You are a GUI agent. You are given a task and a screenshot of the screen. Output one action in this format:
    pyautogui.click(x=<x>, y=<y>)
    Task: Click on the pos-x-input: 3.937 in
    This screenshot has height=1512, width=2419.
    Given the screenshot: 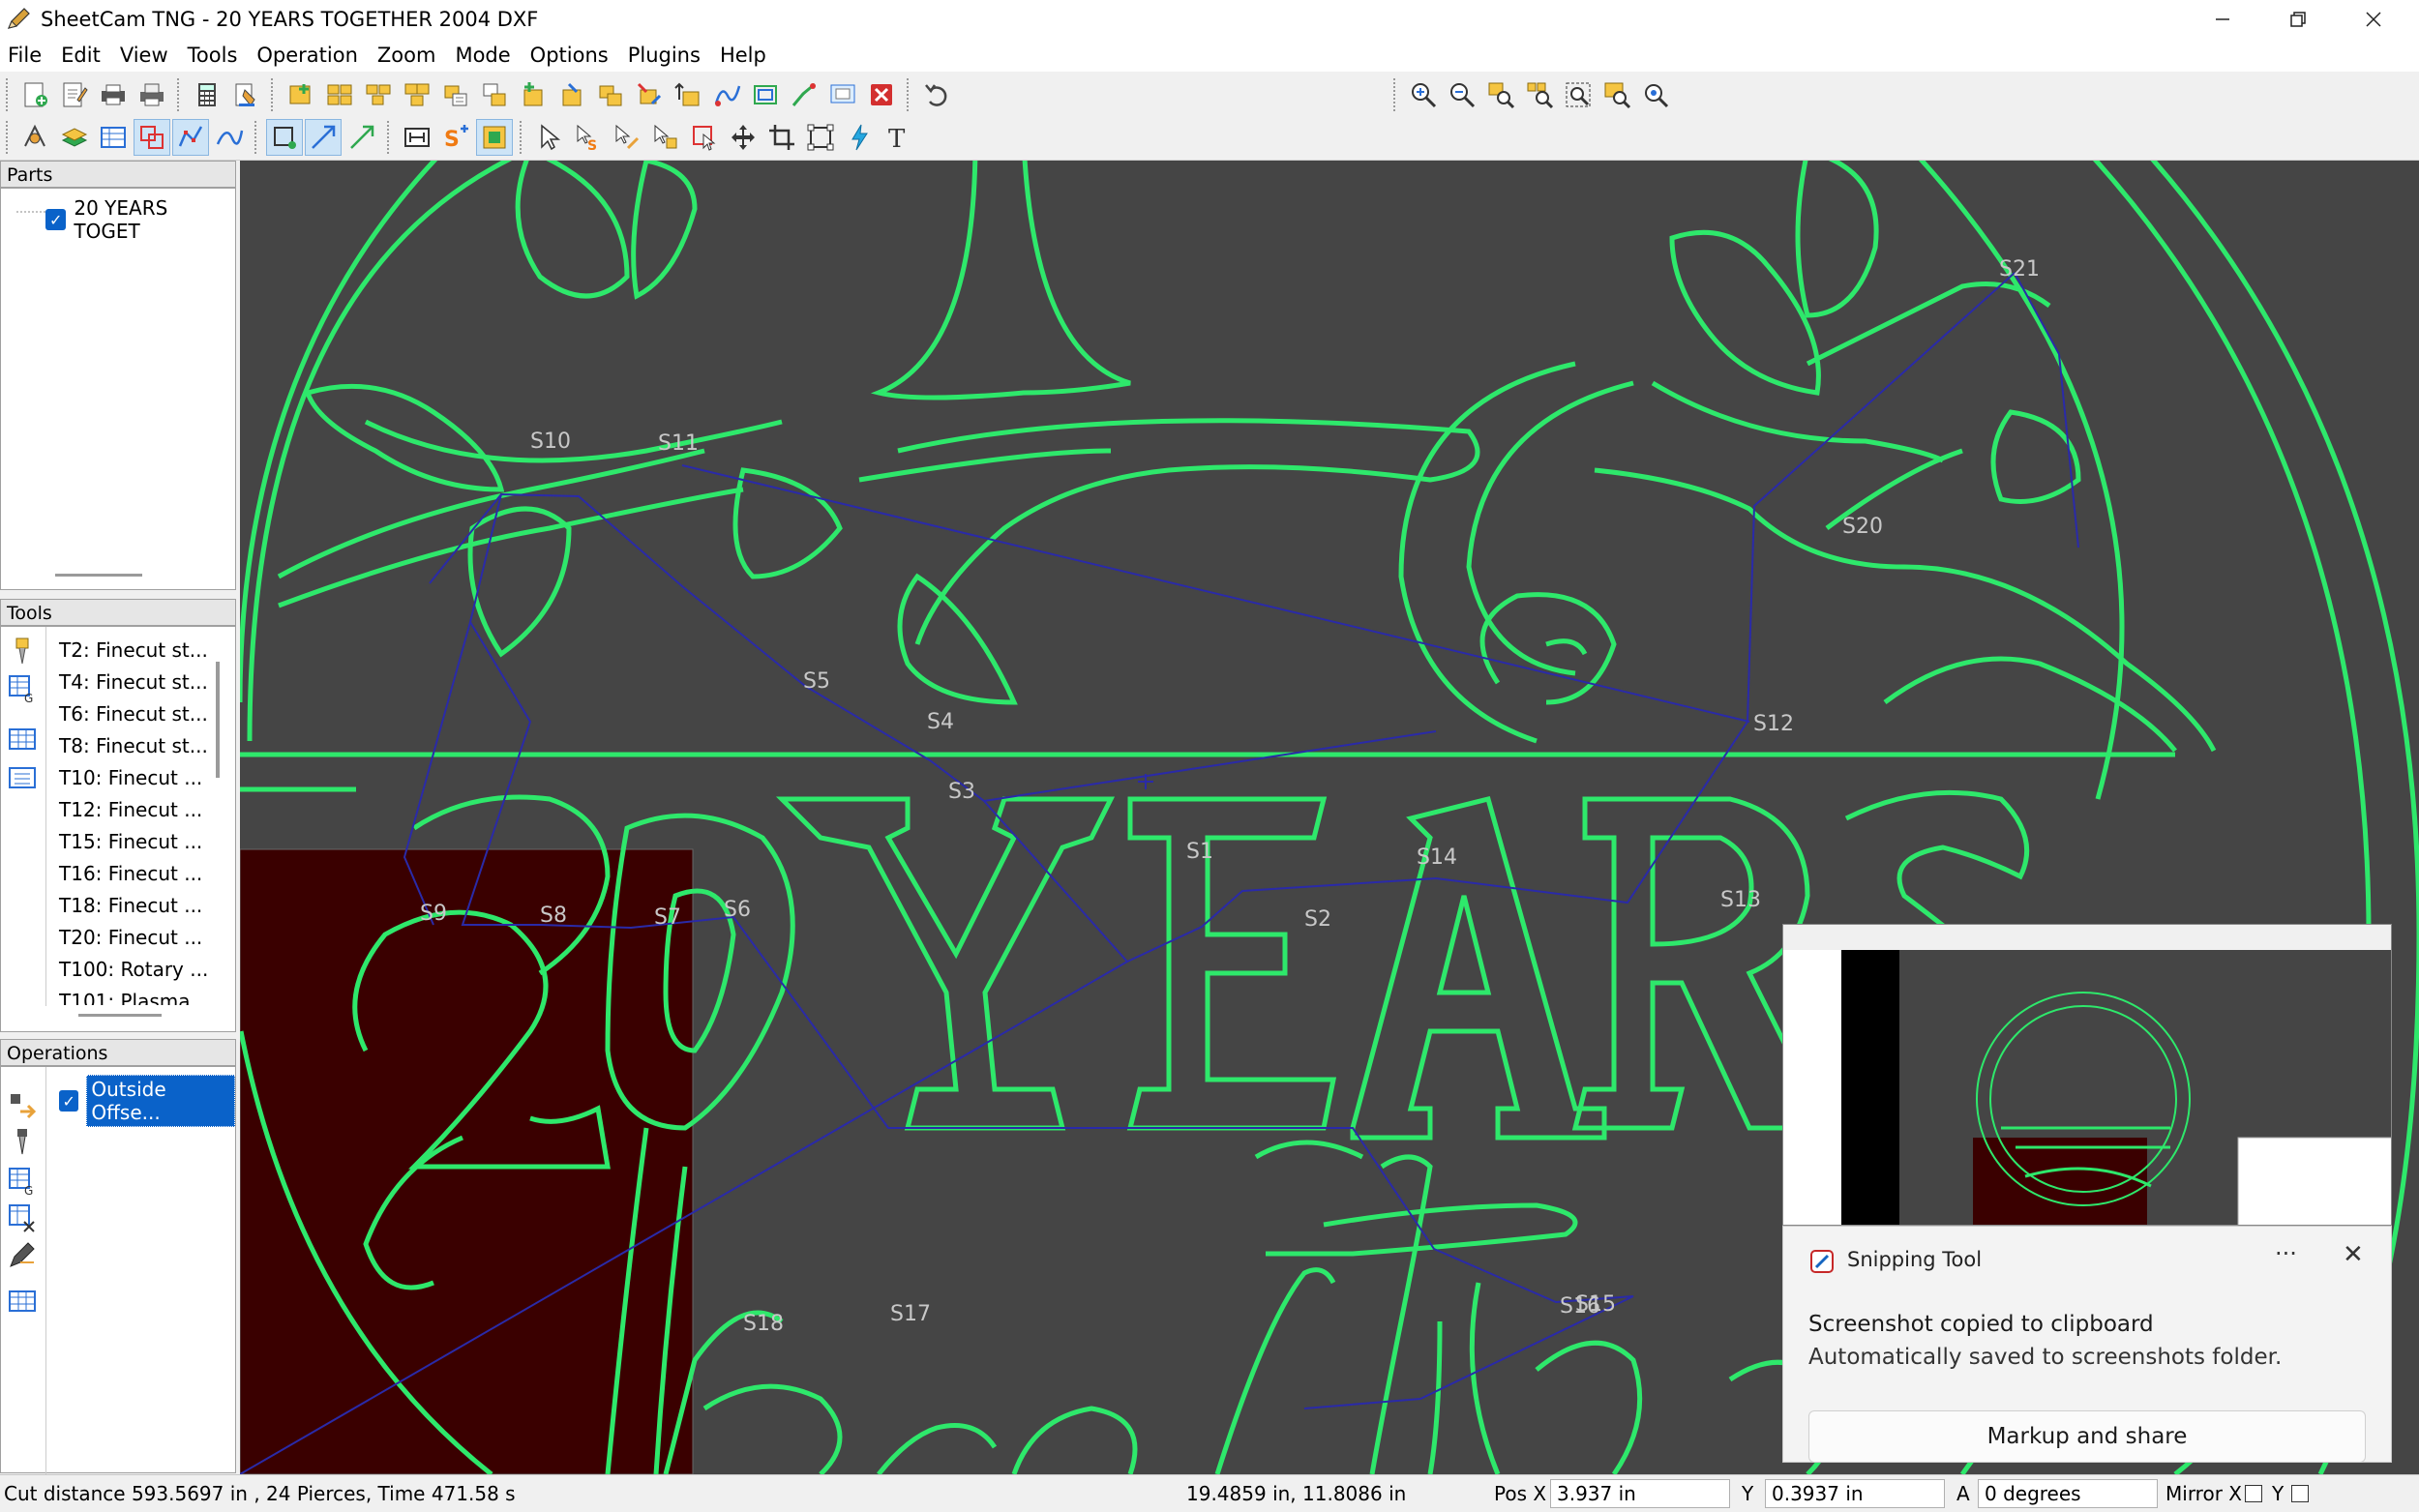 What is the action you would take?
    pyautogui.click(x=1640, y=1494)
    